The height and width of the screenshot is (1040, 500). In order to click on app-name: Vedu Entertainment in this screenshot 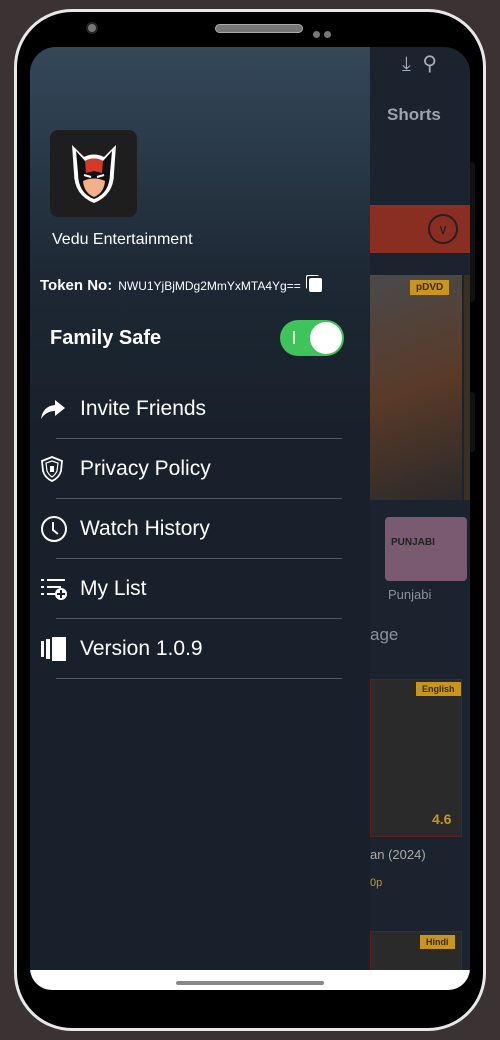, I will do `click(122, 239)`.